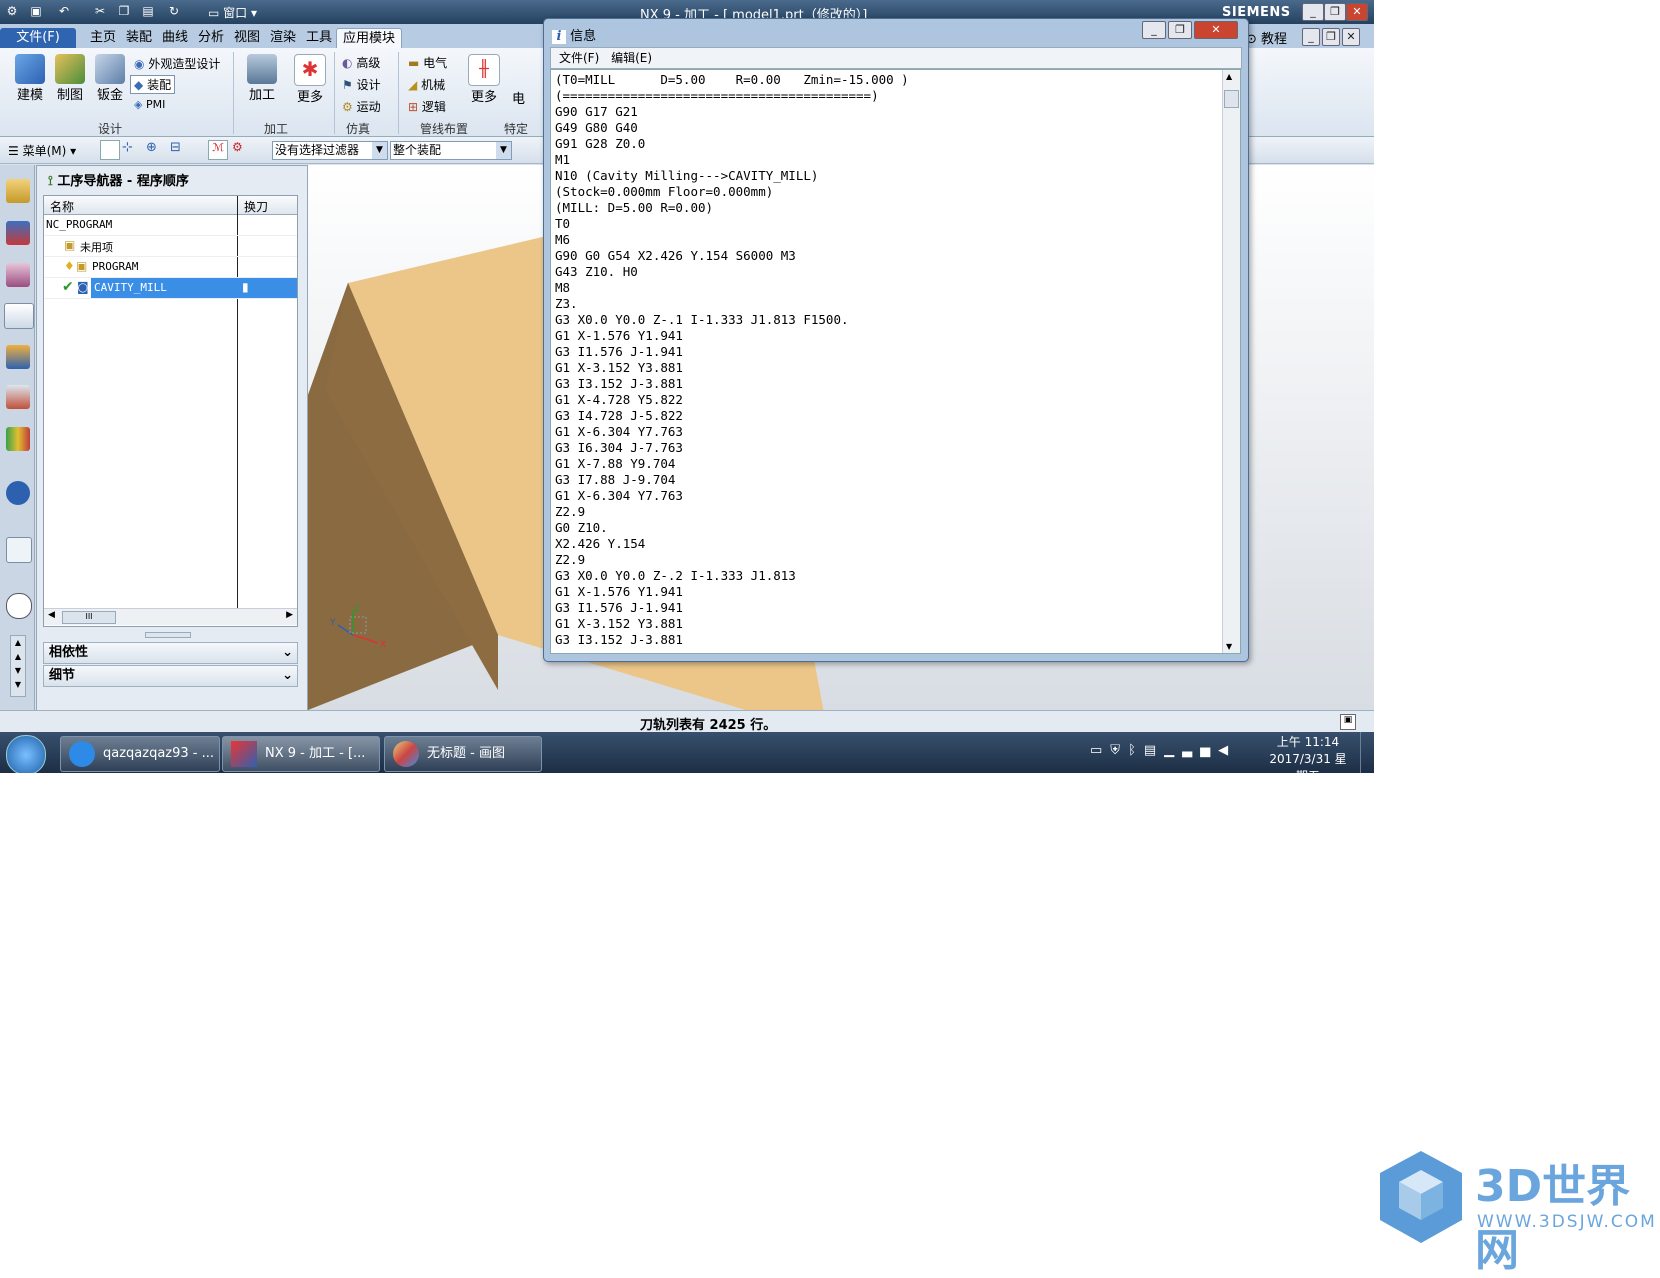 Image resolution: width=1660 pixels, height=1278 pixels. Describe the element at coordinates (1216, 30) in the screenshot. I see `info-close-button: ✕` at that location.